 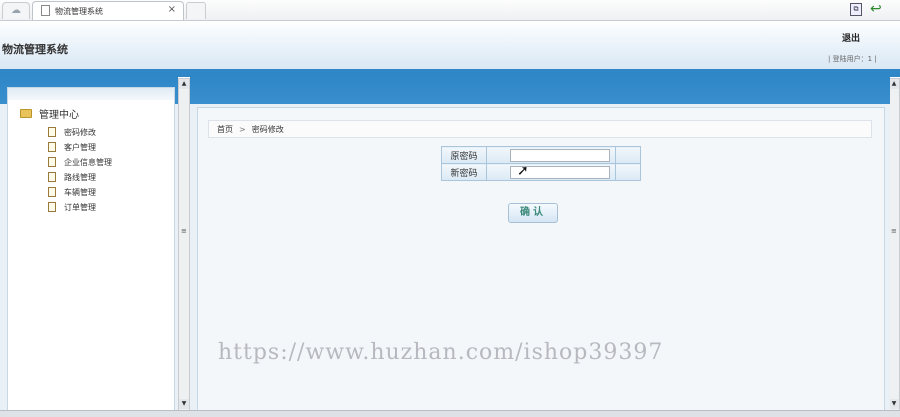 I want to click on new-tab-button, so click(x=196, y=10).